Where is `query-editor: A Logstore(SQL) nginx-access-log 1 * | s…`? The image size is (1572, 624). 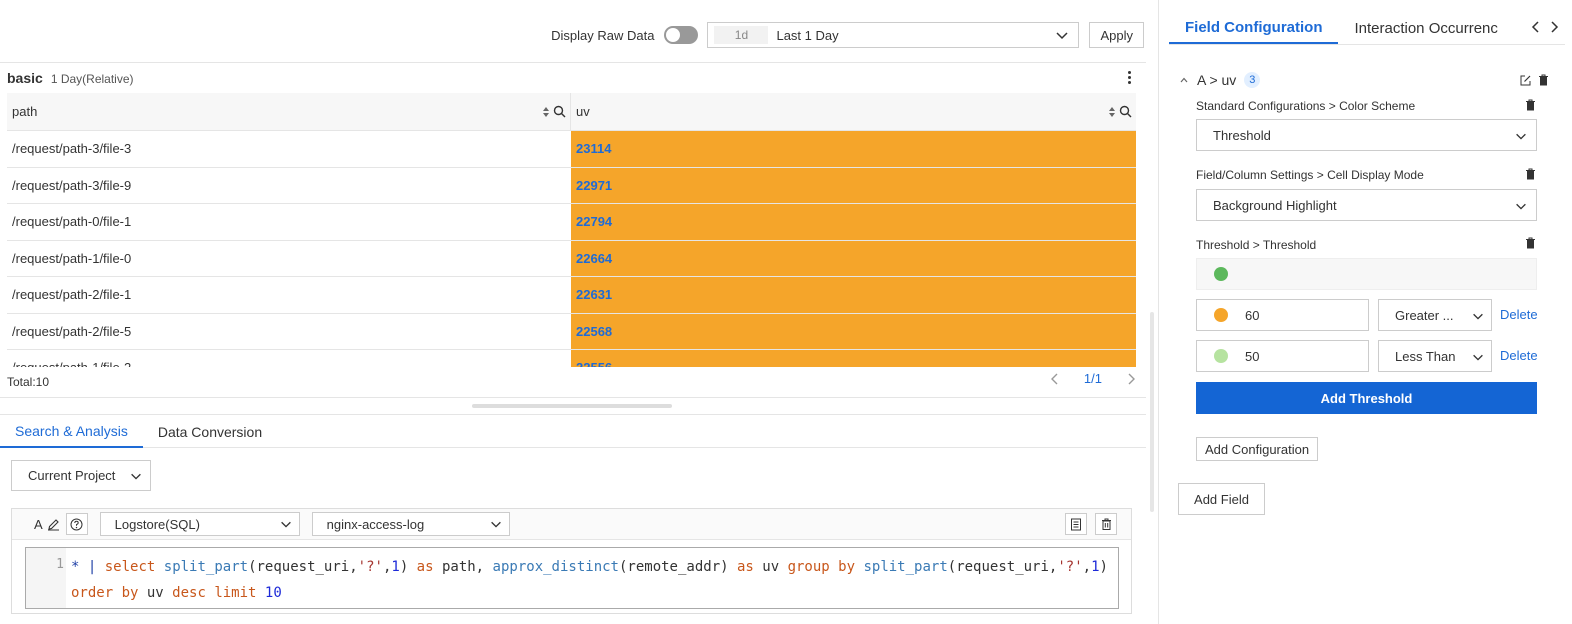
query-editor: A Logstore(SQL) nginx-access-log 1 * | s… is located at coordinates (571, 561).